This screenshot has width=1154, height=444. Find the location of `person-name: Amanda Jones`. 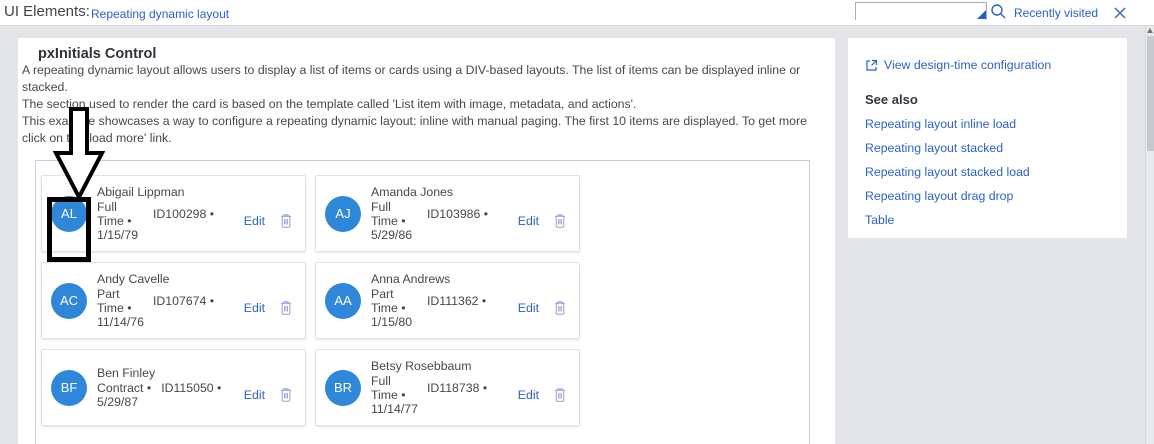

person-name: Amanda Jones is located at coordinates (412, 192).